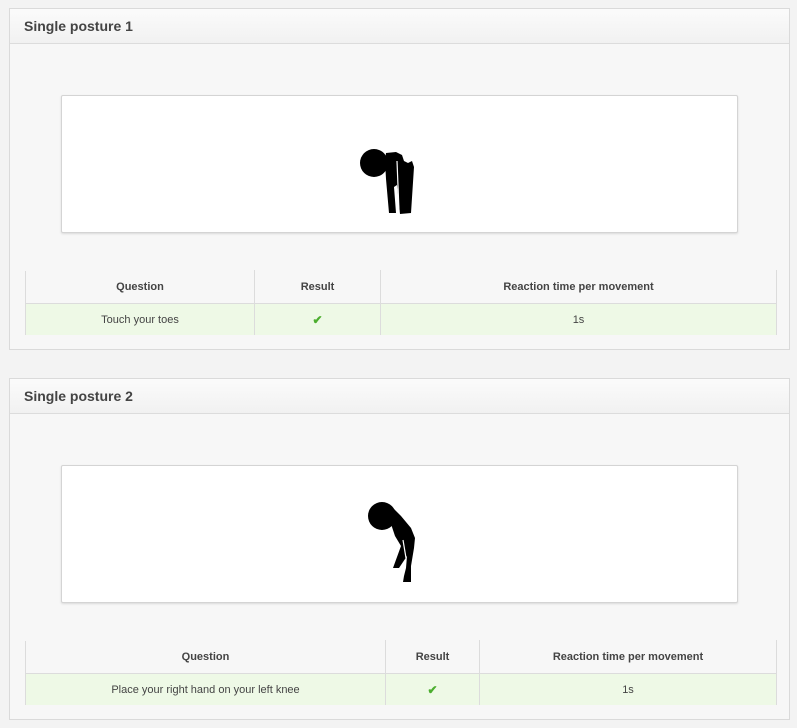 The image size is (797, 728). I want to click on panel-title: Single posture 2, so click(399, 396).